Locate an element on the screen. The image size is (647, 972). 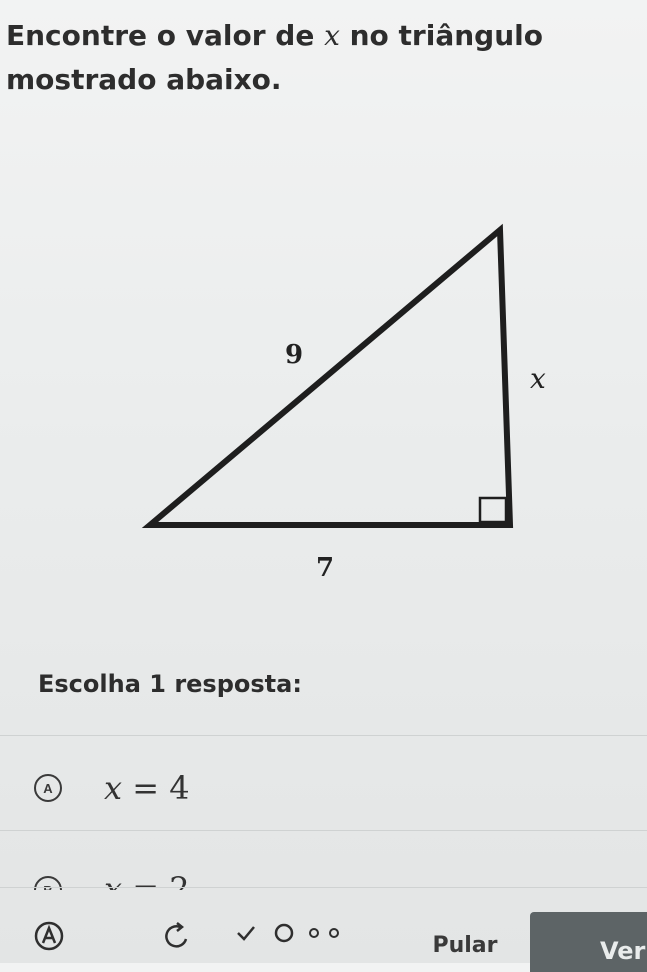
answer-option-b: B x = 2 is located at coordinates (330, 870).